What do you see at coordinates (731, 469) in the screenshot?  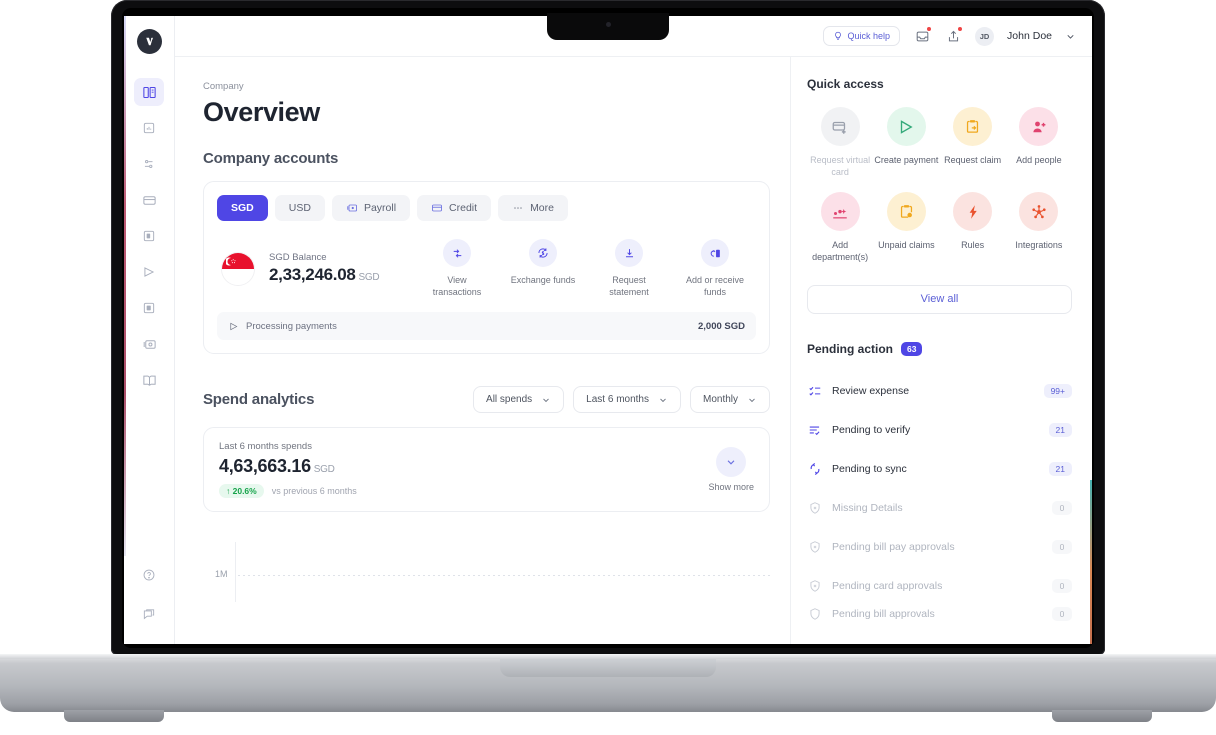 I see `show-more-button: Show more` at bounding box center [731, 469].